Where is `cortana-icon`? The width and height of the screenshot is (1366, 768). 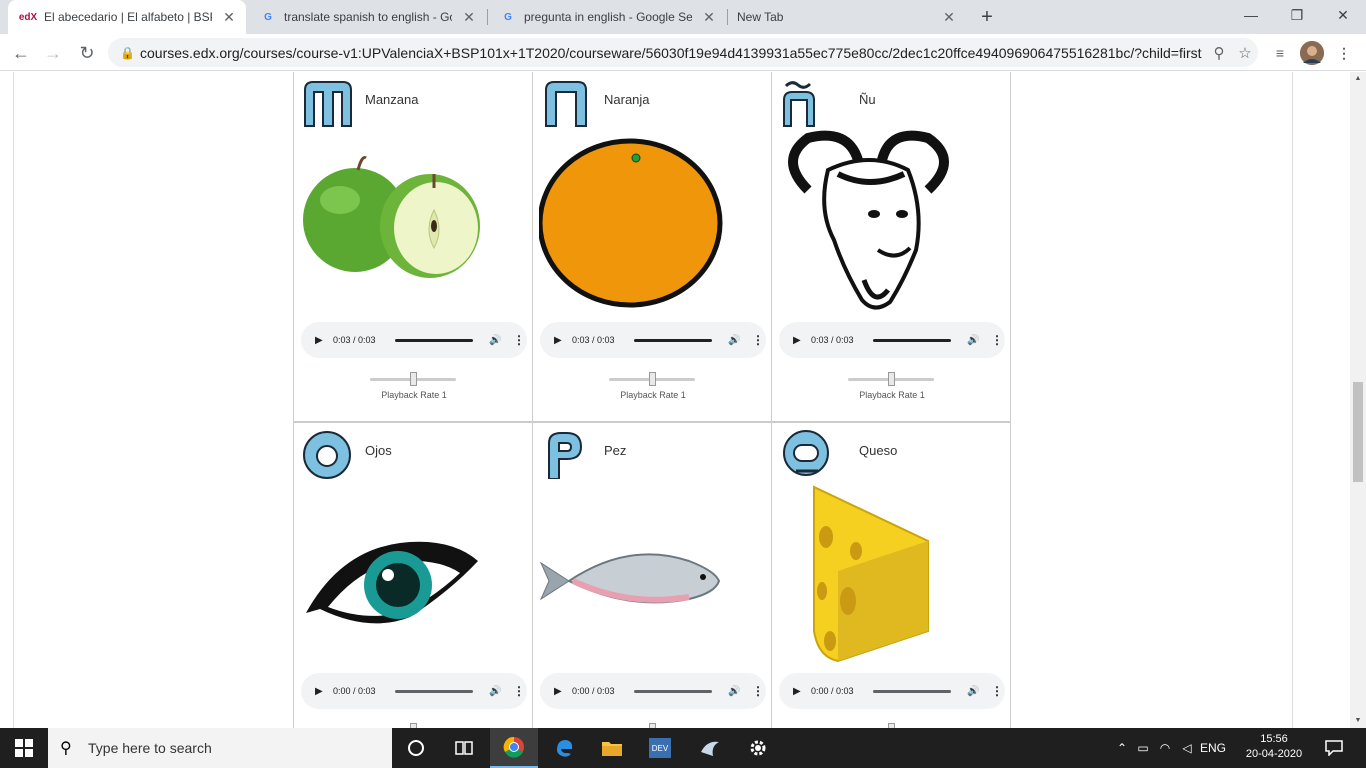 cortana-icon is located at coordinates (416, 748).